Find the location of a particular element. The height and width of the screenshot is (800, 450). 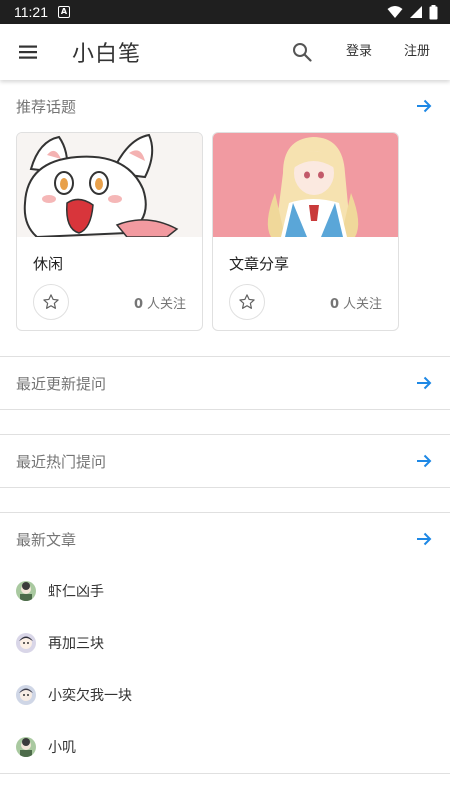

recent-updated-more-button is located at coordinates (424, 383).